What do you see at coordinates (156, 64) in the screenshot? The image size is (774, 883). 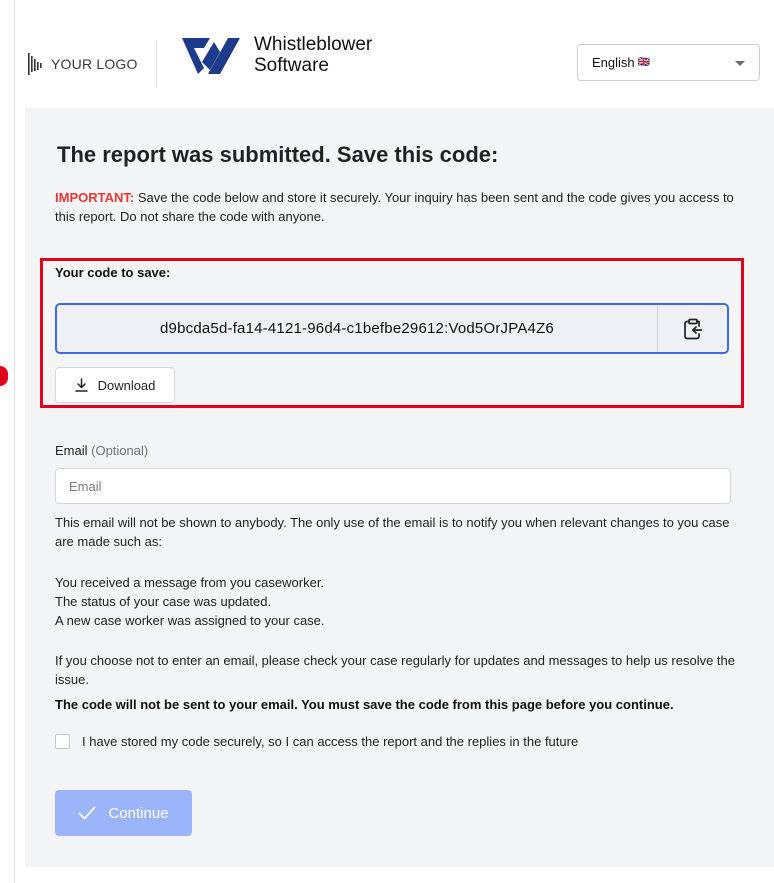 I see `logo-divider` at bounding box center [156, 64].